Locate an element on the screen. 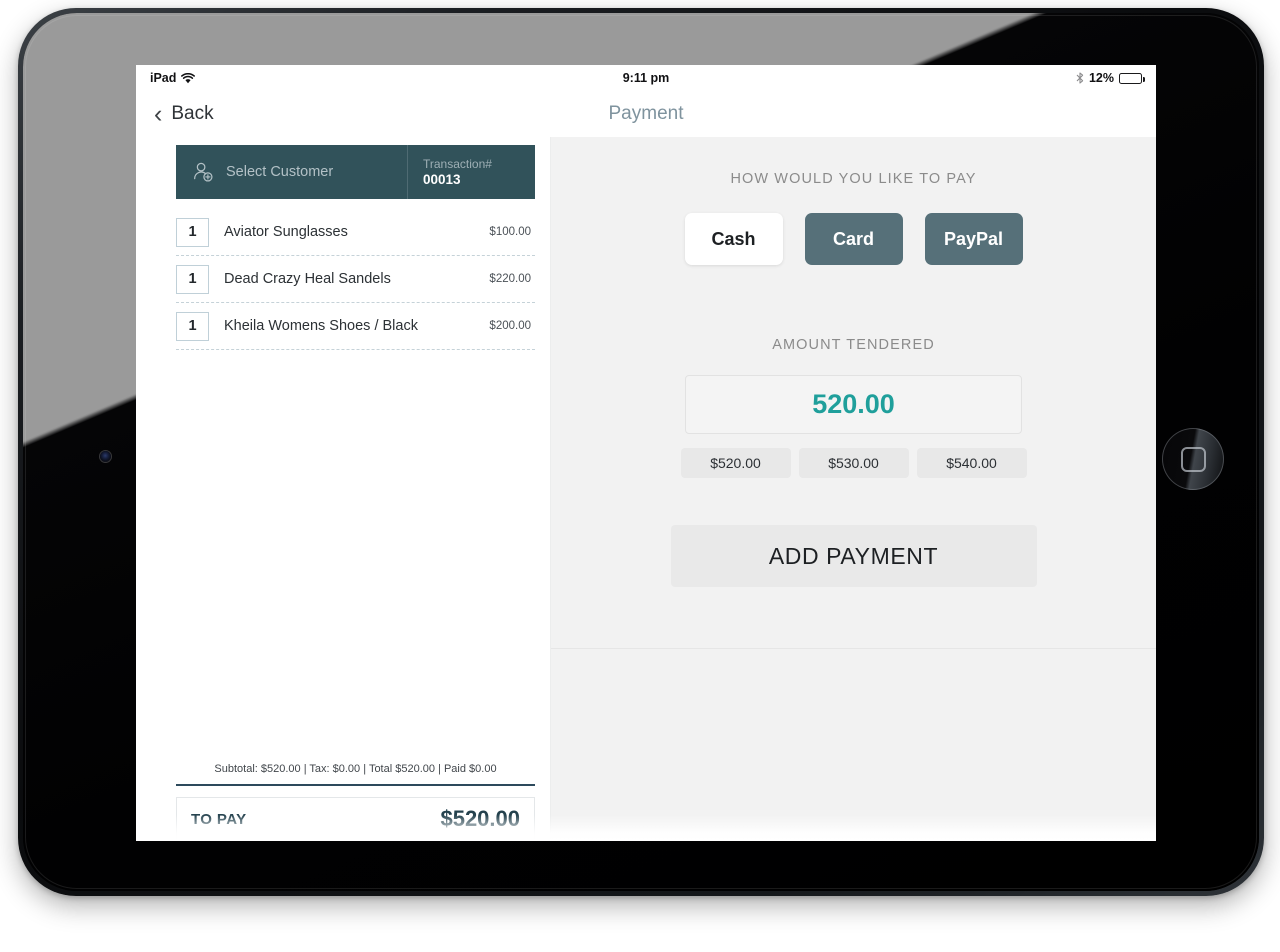  page-title: Payment is located at coordinates (646, 113).